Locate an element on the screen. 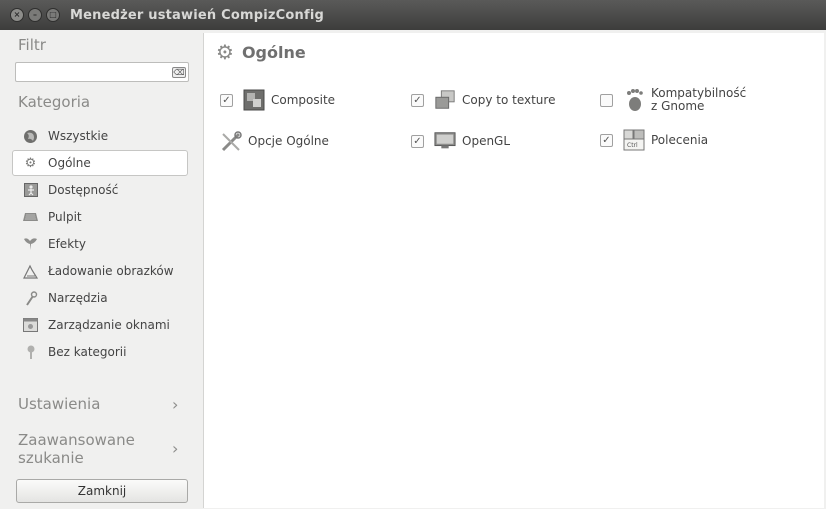 The width and height of the screenshot is (826, 509). plugin-label-group: Kompatybilność z Gnome is located at coordinates (698, 100).